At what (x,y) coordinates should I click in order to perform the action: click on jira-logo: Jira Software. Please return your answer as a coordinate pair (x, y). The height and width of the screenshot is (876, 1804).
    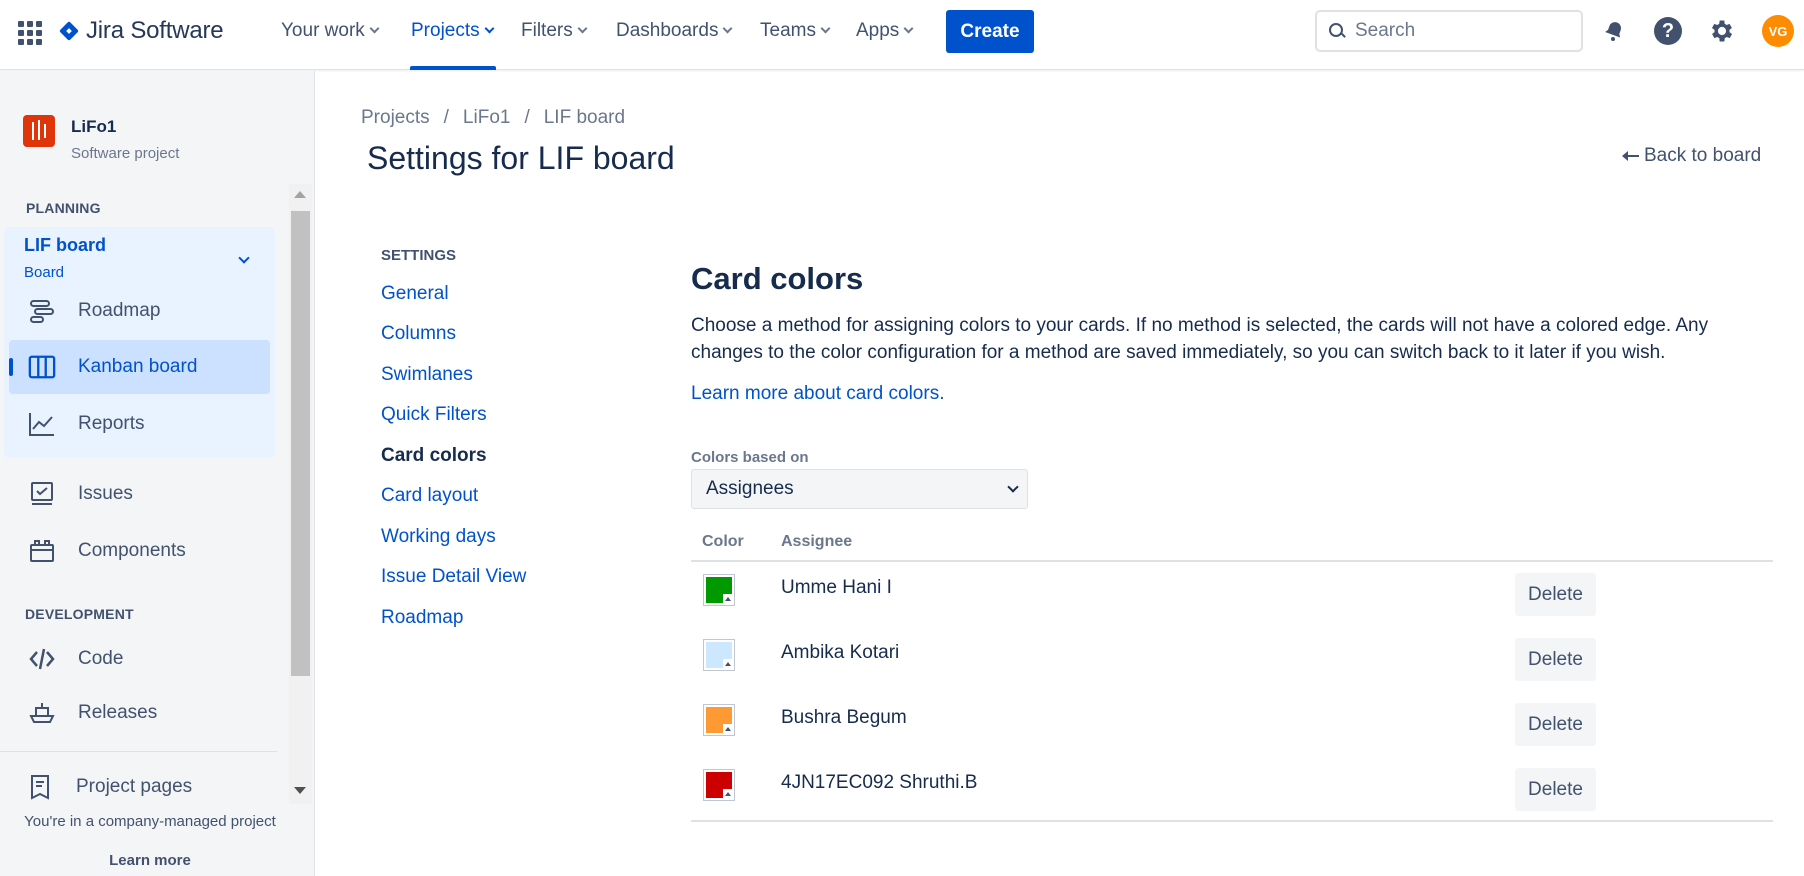
    Looking at the image, I should click on (141, 31).